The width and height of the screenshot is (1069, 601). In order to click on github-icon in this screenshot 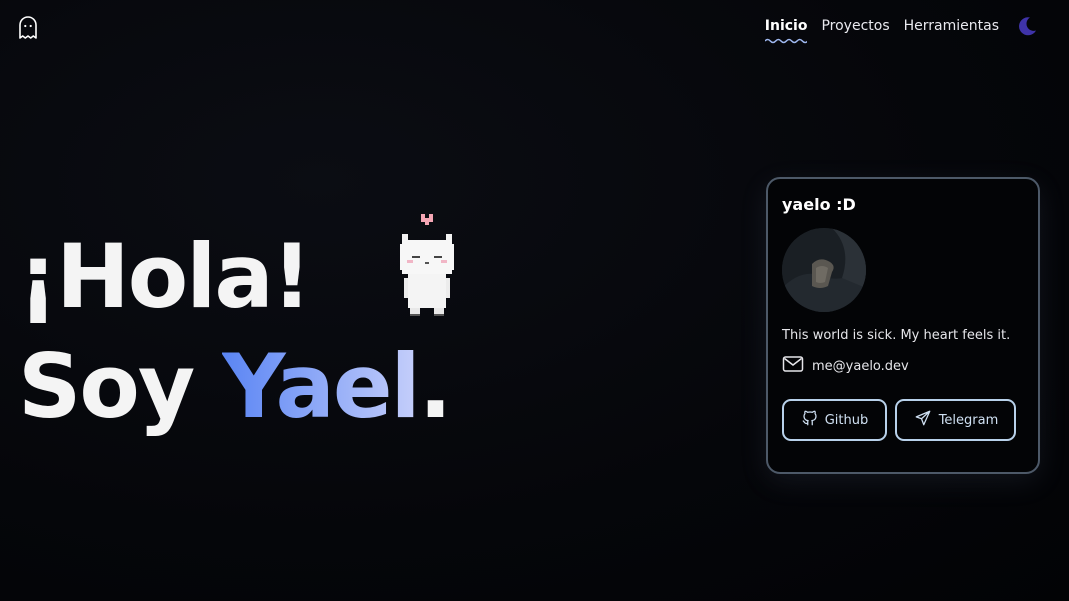, I will do `click(810, 420)`.